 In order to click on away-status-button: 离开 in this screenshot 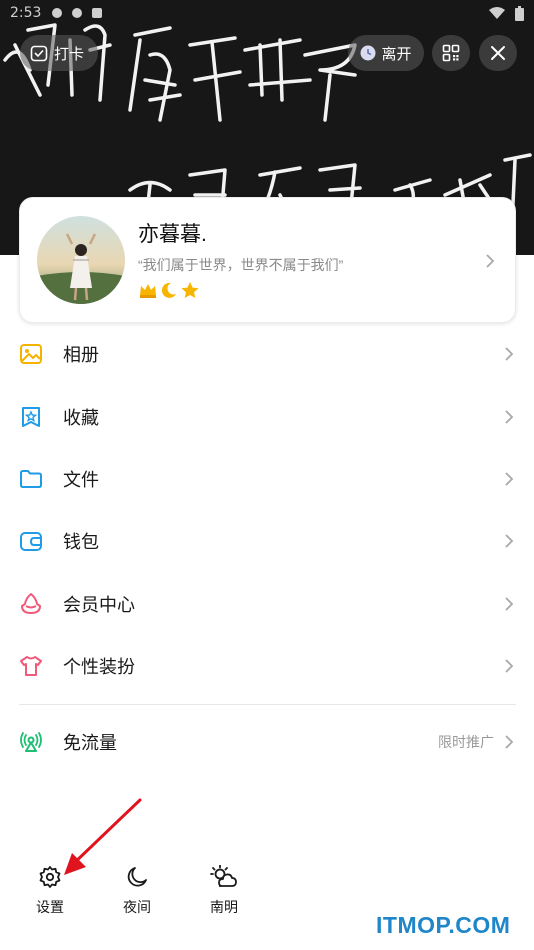, I will do `click(386, 53)`.